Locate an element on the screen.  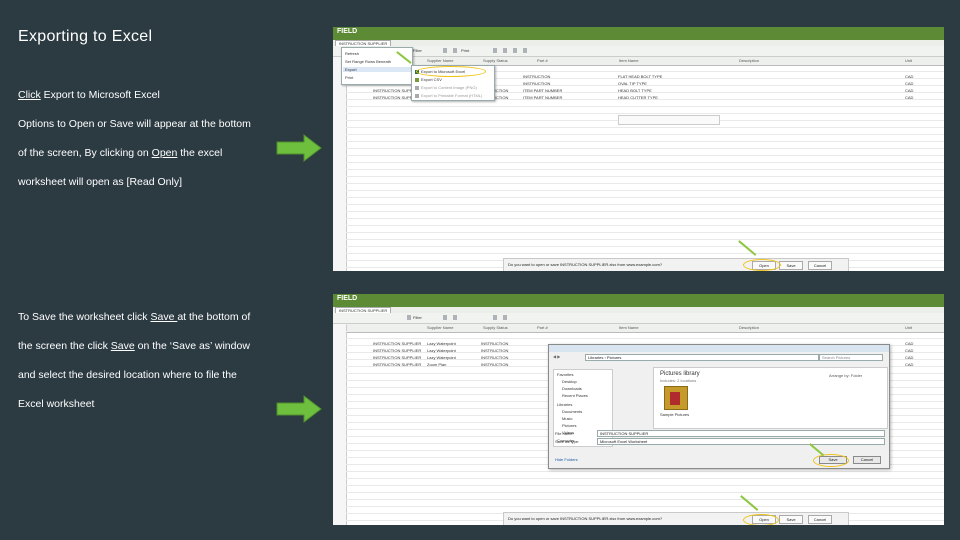
excel-line: Excel worksheet is located at coordinates (56, 404).